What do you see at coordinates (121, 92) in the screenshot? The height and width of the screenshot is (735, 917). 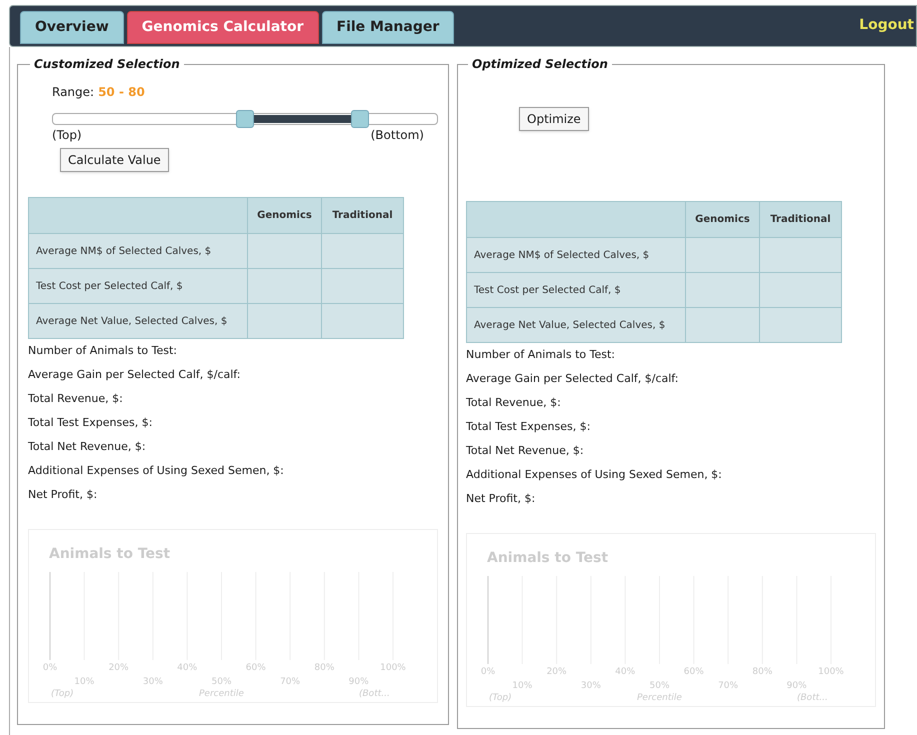 I see `range-value: 50 - 80` at bounding box center [121, 92].